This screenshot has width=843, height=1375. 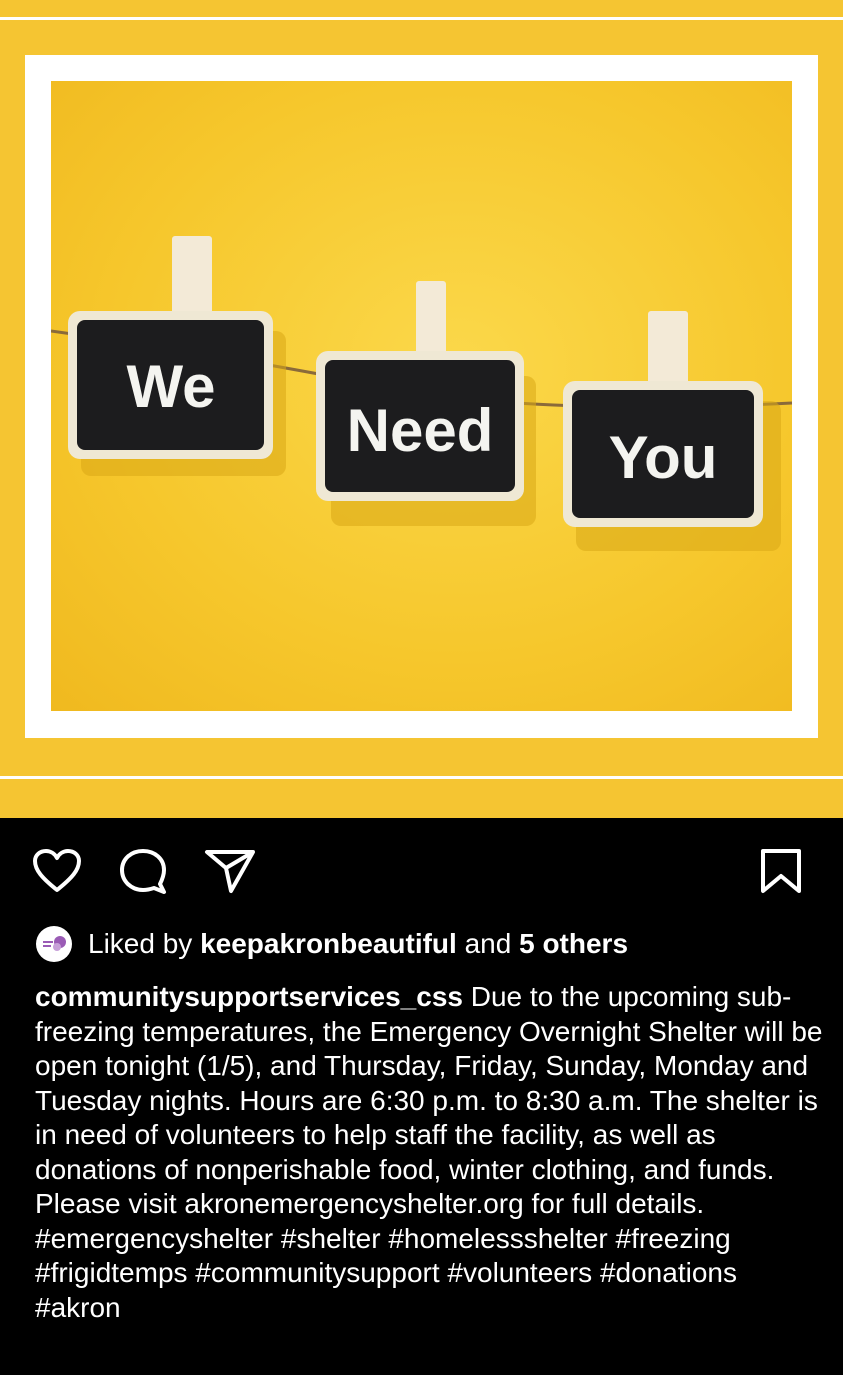 I want to click on sign-need: Need, so click(x=420, y=426).